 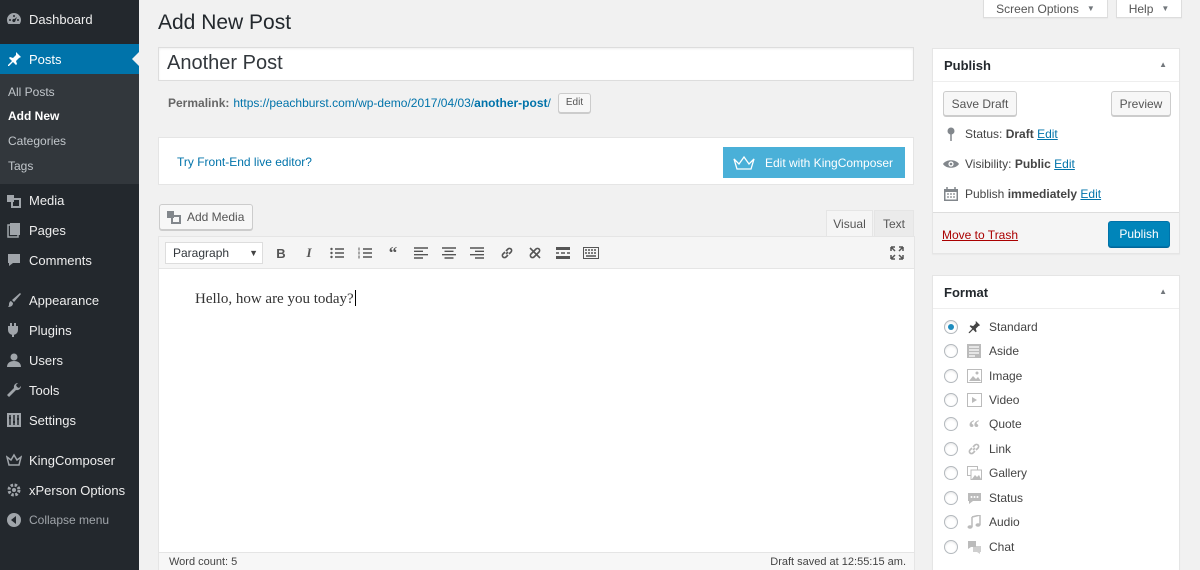 I want to click on move-to-trash-link: Move to Trash, so click(x=980, y=235).